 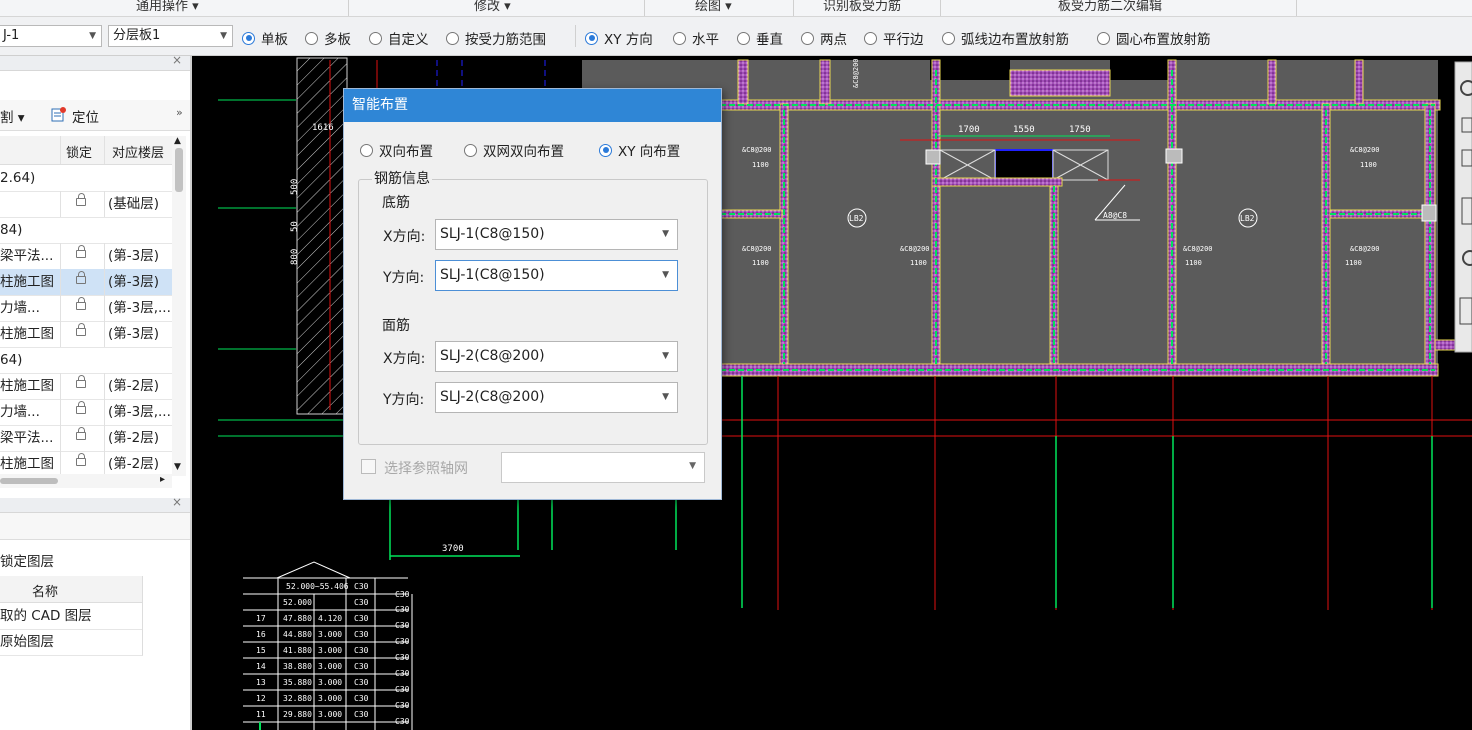 I want to click on dialog-title: 智能布置, so click(x=532, y=105).